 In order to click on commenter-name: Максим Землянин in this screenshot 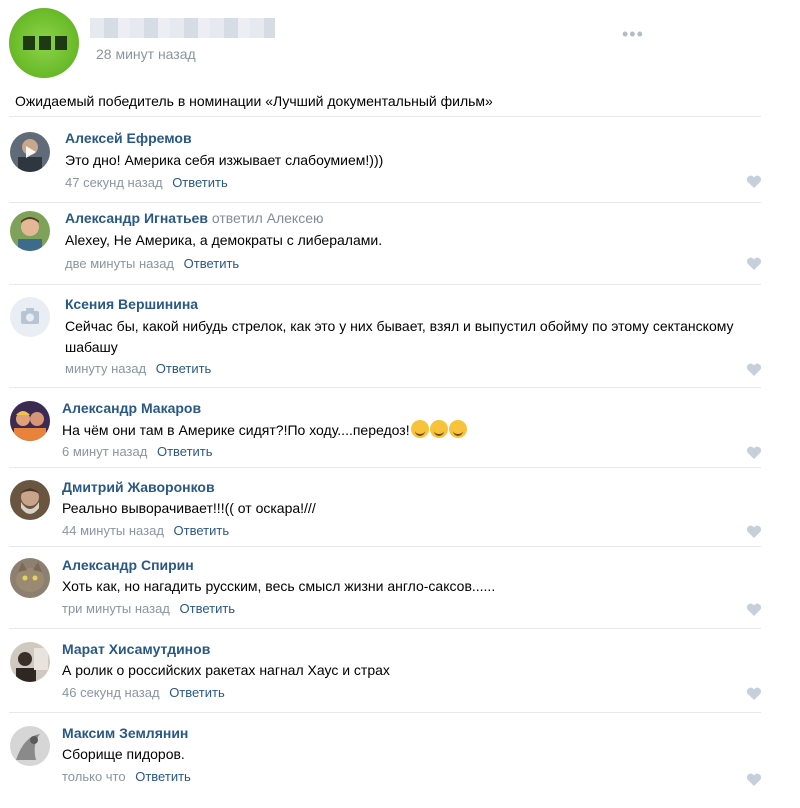, I will do `click(125, 733)`.